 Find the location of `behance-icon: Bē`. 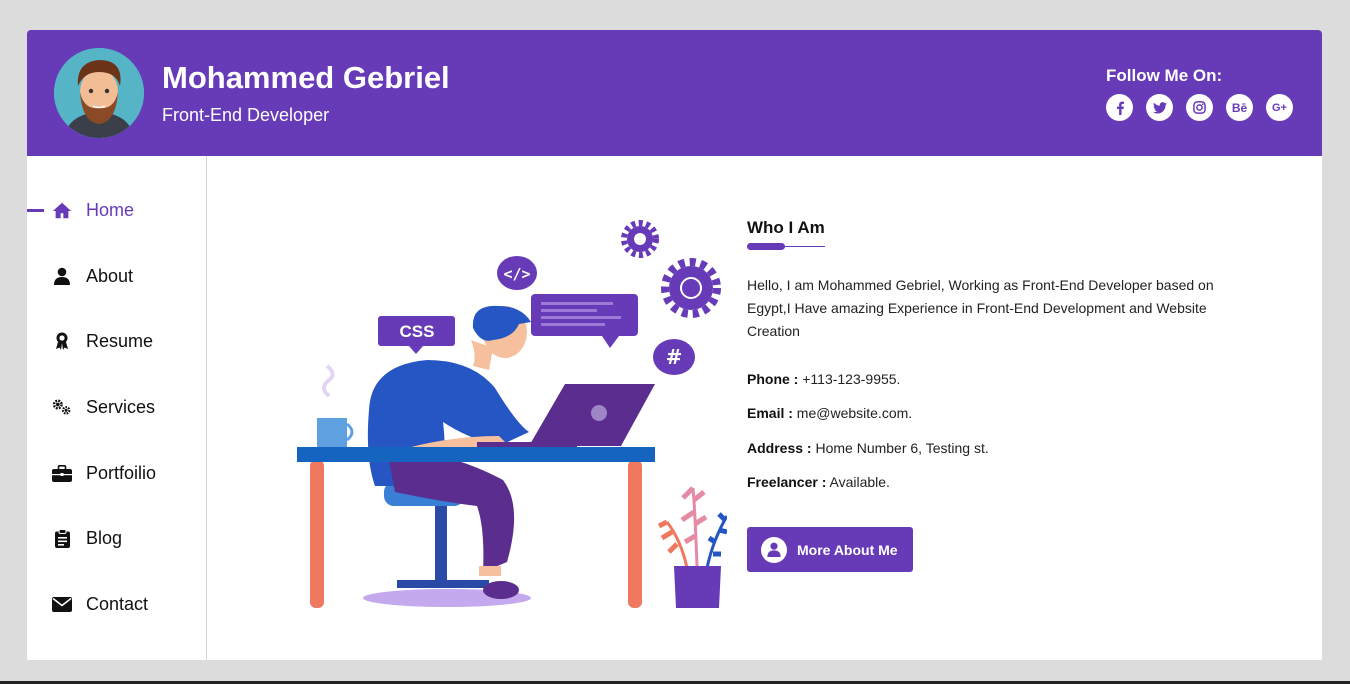

behance-icon: Bē is located at coordinates (1239, 107).